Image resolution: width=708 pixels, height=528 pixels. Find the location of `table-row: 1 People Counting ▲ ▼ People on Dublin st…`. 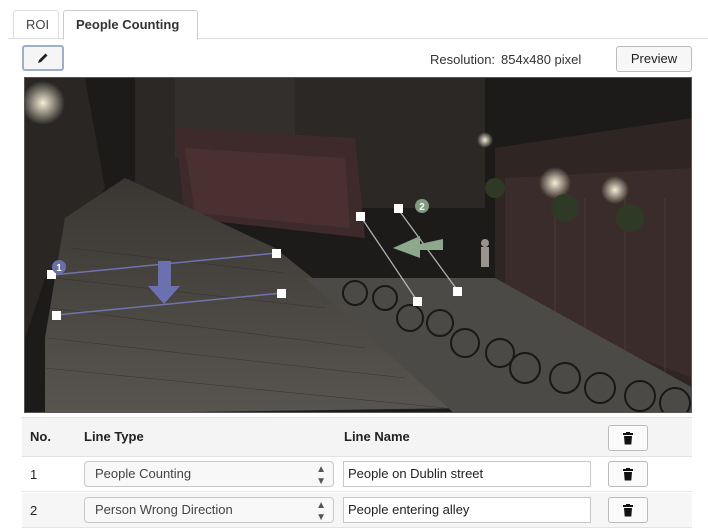

table-row: 1 People Counting ▲ ▼ People on Dublin st… is located at coordinates (357, 474).